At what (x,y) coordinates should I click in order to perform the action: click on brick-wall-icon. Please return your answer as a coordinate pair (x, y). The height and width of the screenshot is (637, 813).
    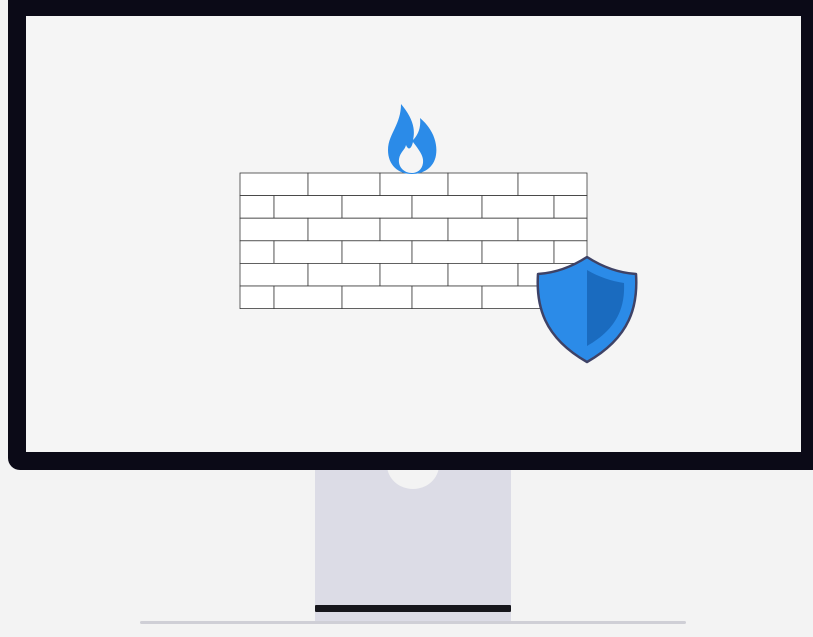
    Looking at the image, I should click on (413, 241).